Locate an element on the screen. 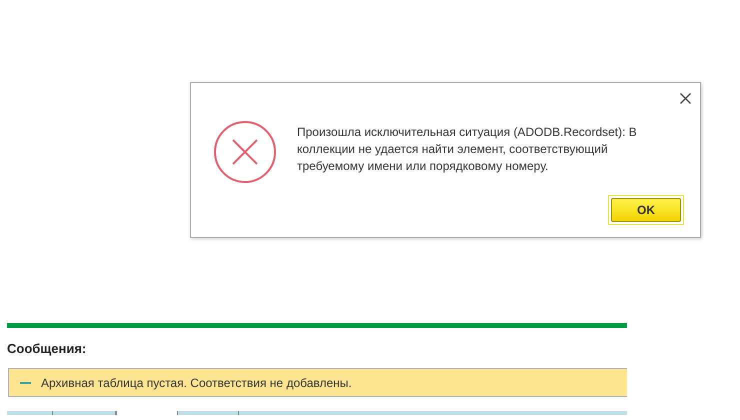 The width and height of the screenshot is (740, 420). close-icon is located at coordinates (685, 98).